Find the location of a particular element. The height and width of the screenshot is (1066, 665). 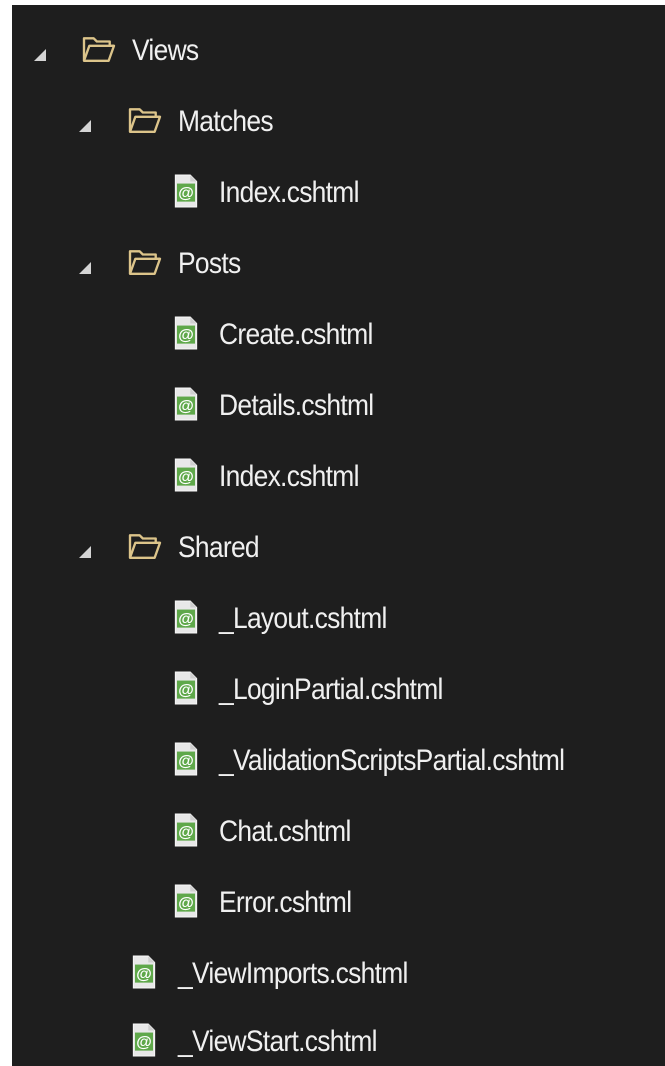

tree-item-file: _ViewStart.cshtml is located at coordinates (338, 1037).